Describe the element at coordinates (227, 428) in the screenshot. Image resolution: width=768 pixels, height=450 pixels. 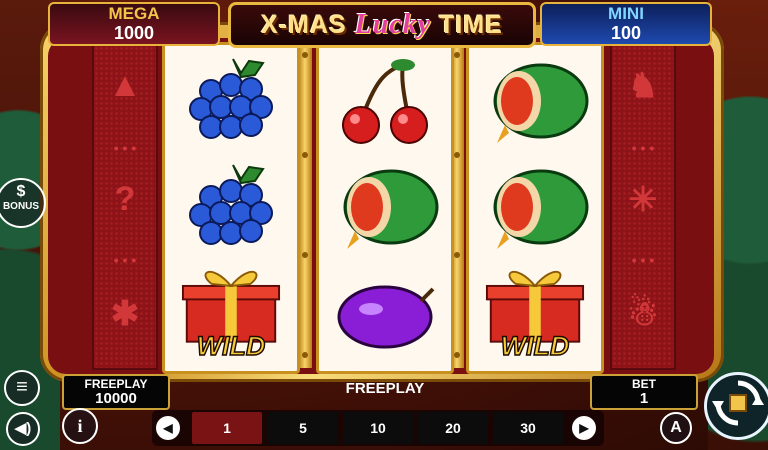
I see `bet-option: 1` at that location.